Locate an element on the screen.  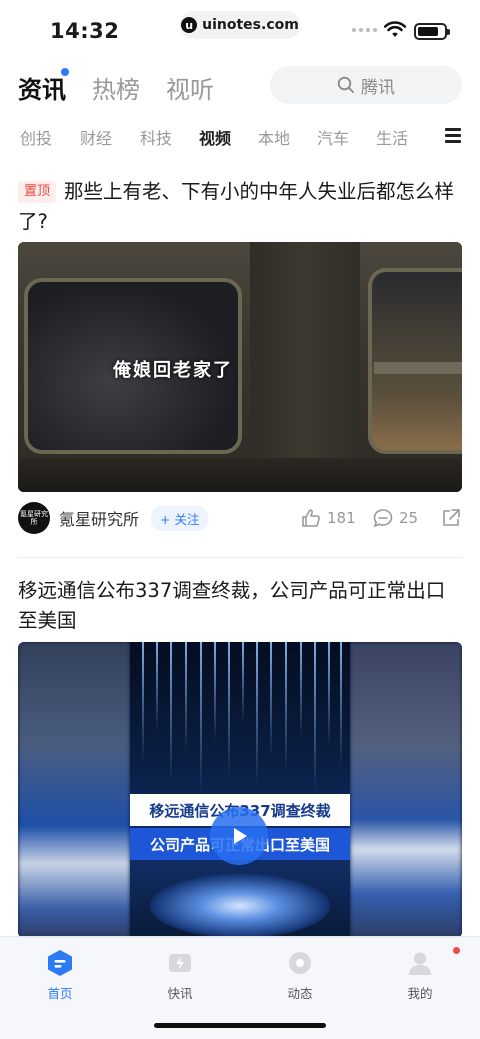
comment-button: 25 is located at coordinates (395, 518).